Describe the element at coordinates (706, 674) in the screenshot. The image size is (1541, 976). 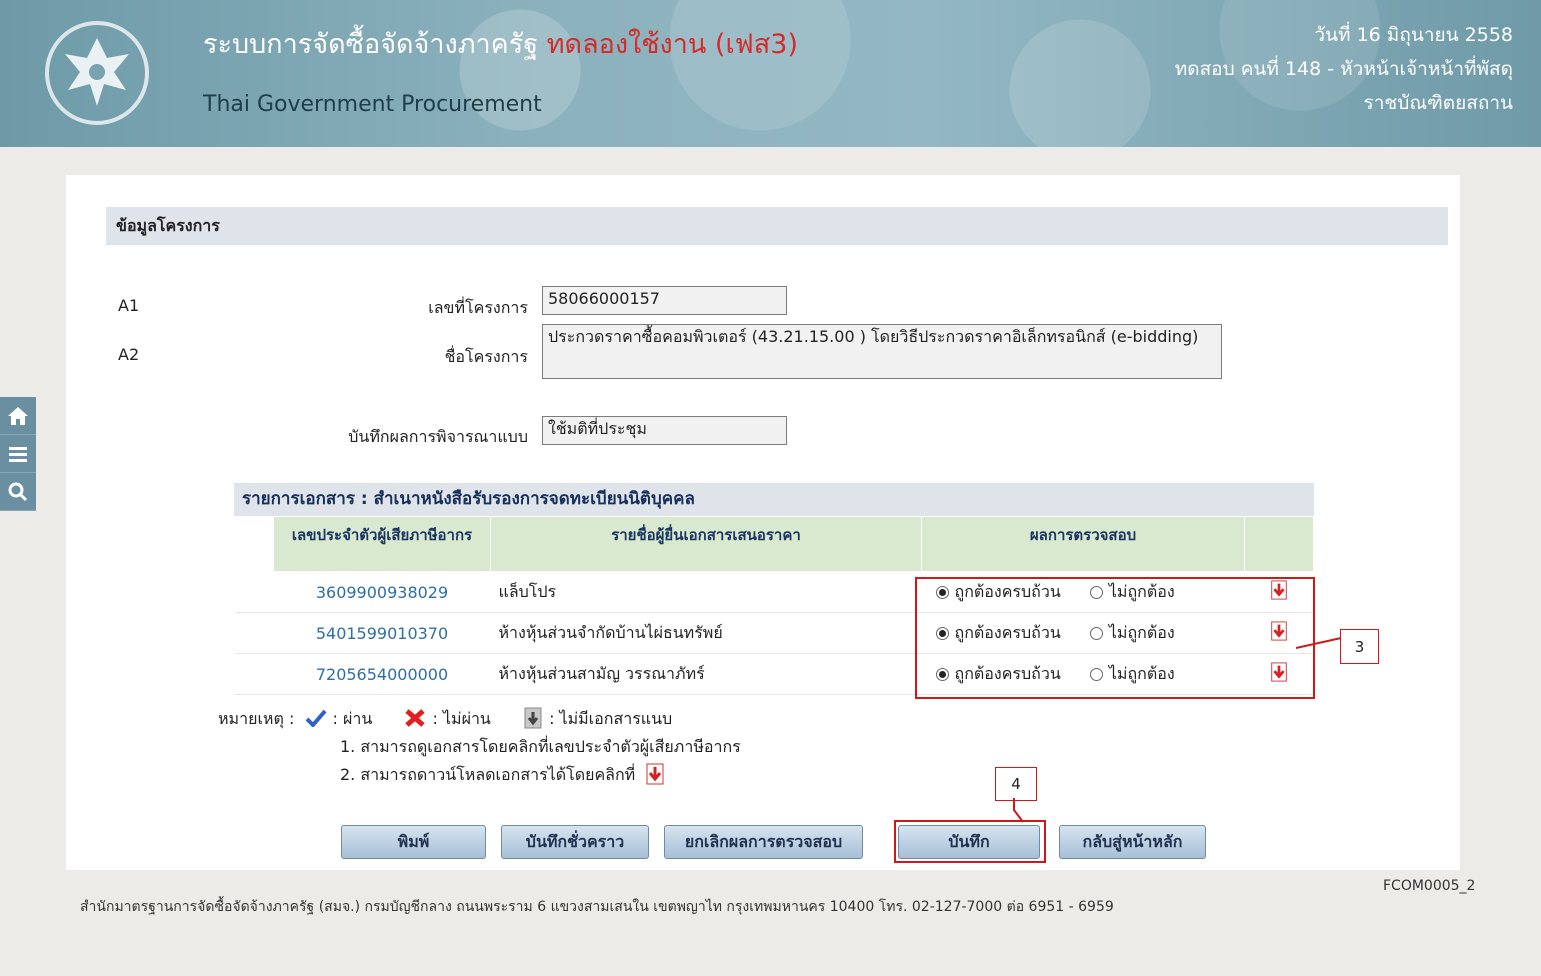
I see `bidder-name: ห้างหุ้นส่วนสามัญ วรรณาภัทร์` at that location.